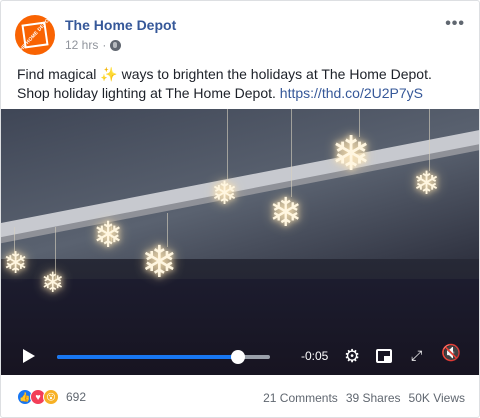 The height and width of the screenshot is (418, 480). I want to click on post-stats: 21 Comments 39 Shares 50K Views, so click(364, 398).